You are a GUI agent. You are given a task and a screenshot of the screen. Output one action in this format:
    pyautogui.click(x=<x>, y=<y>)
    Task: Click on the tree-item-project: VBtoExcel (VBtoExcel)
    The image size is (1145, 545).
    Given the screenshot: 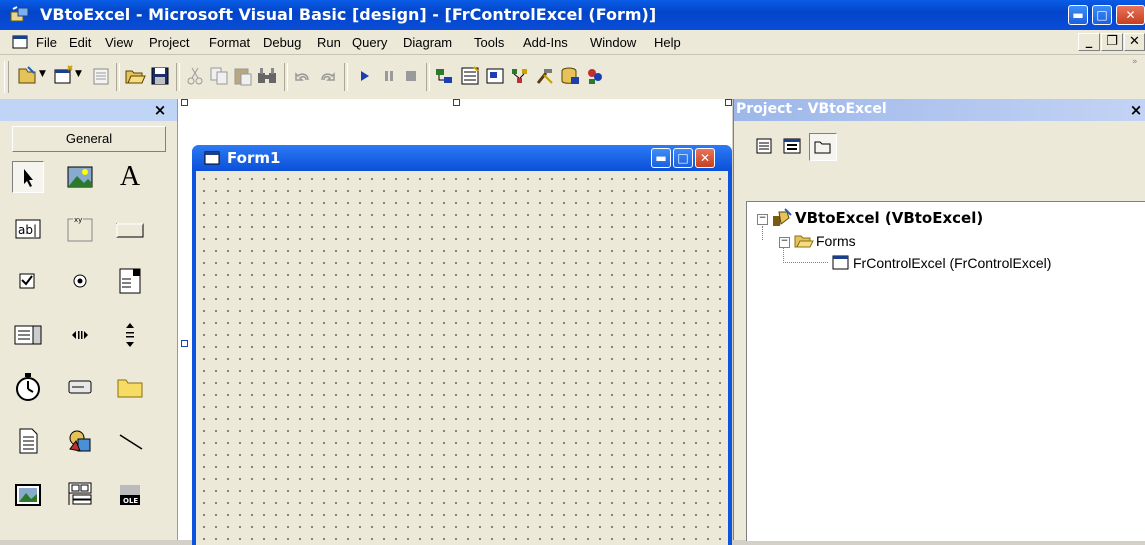 What is the action you would take?
    pyautogui.click(x=889, y=218)
    